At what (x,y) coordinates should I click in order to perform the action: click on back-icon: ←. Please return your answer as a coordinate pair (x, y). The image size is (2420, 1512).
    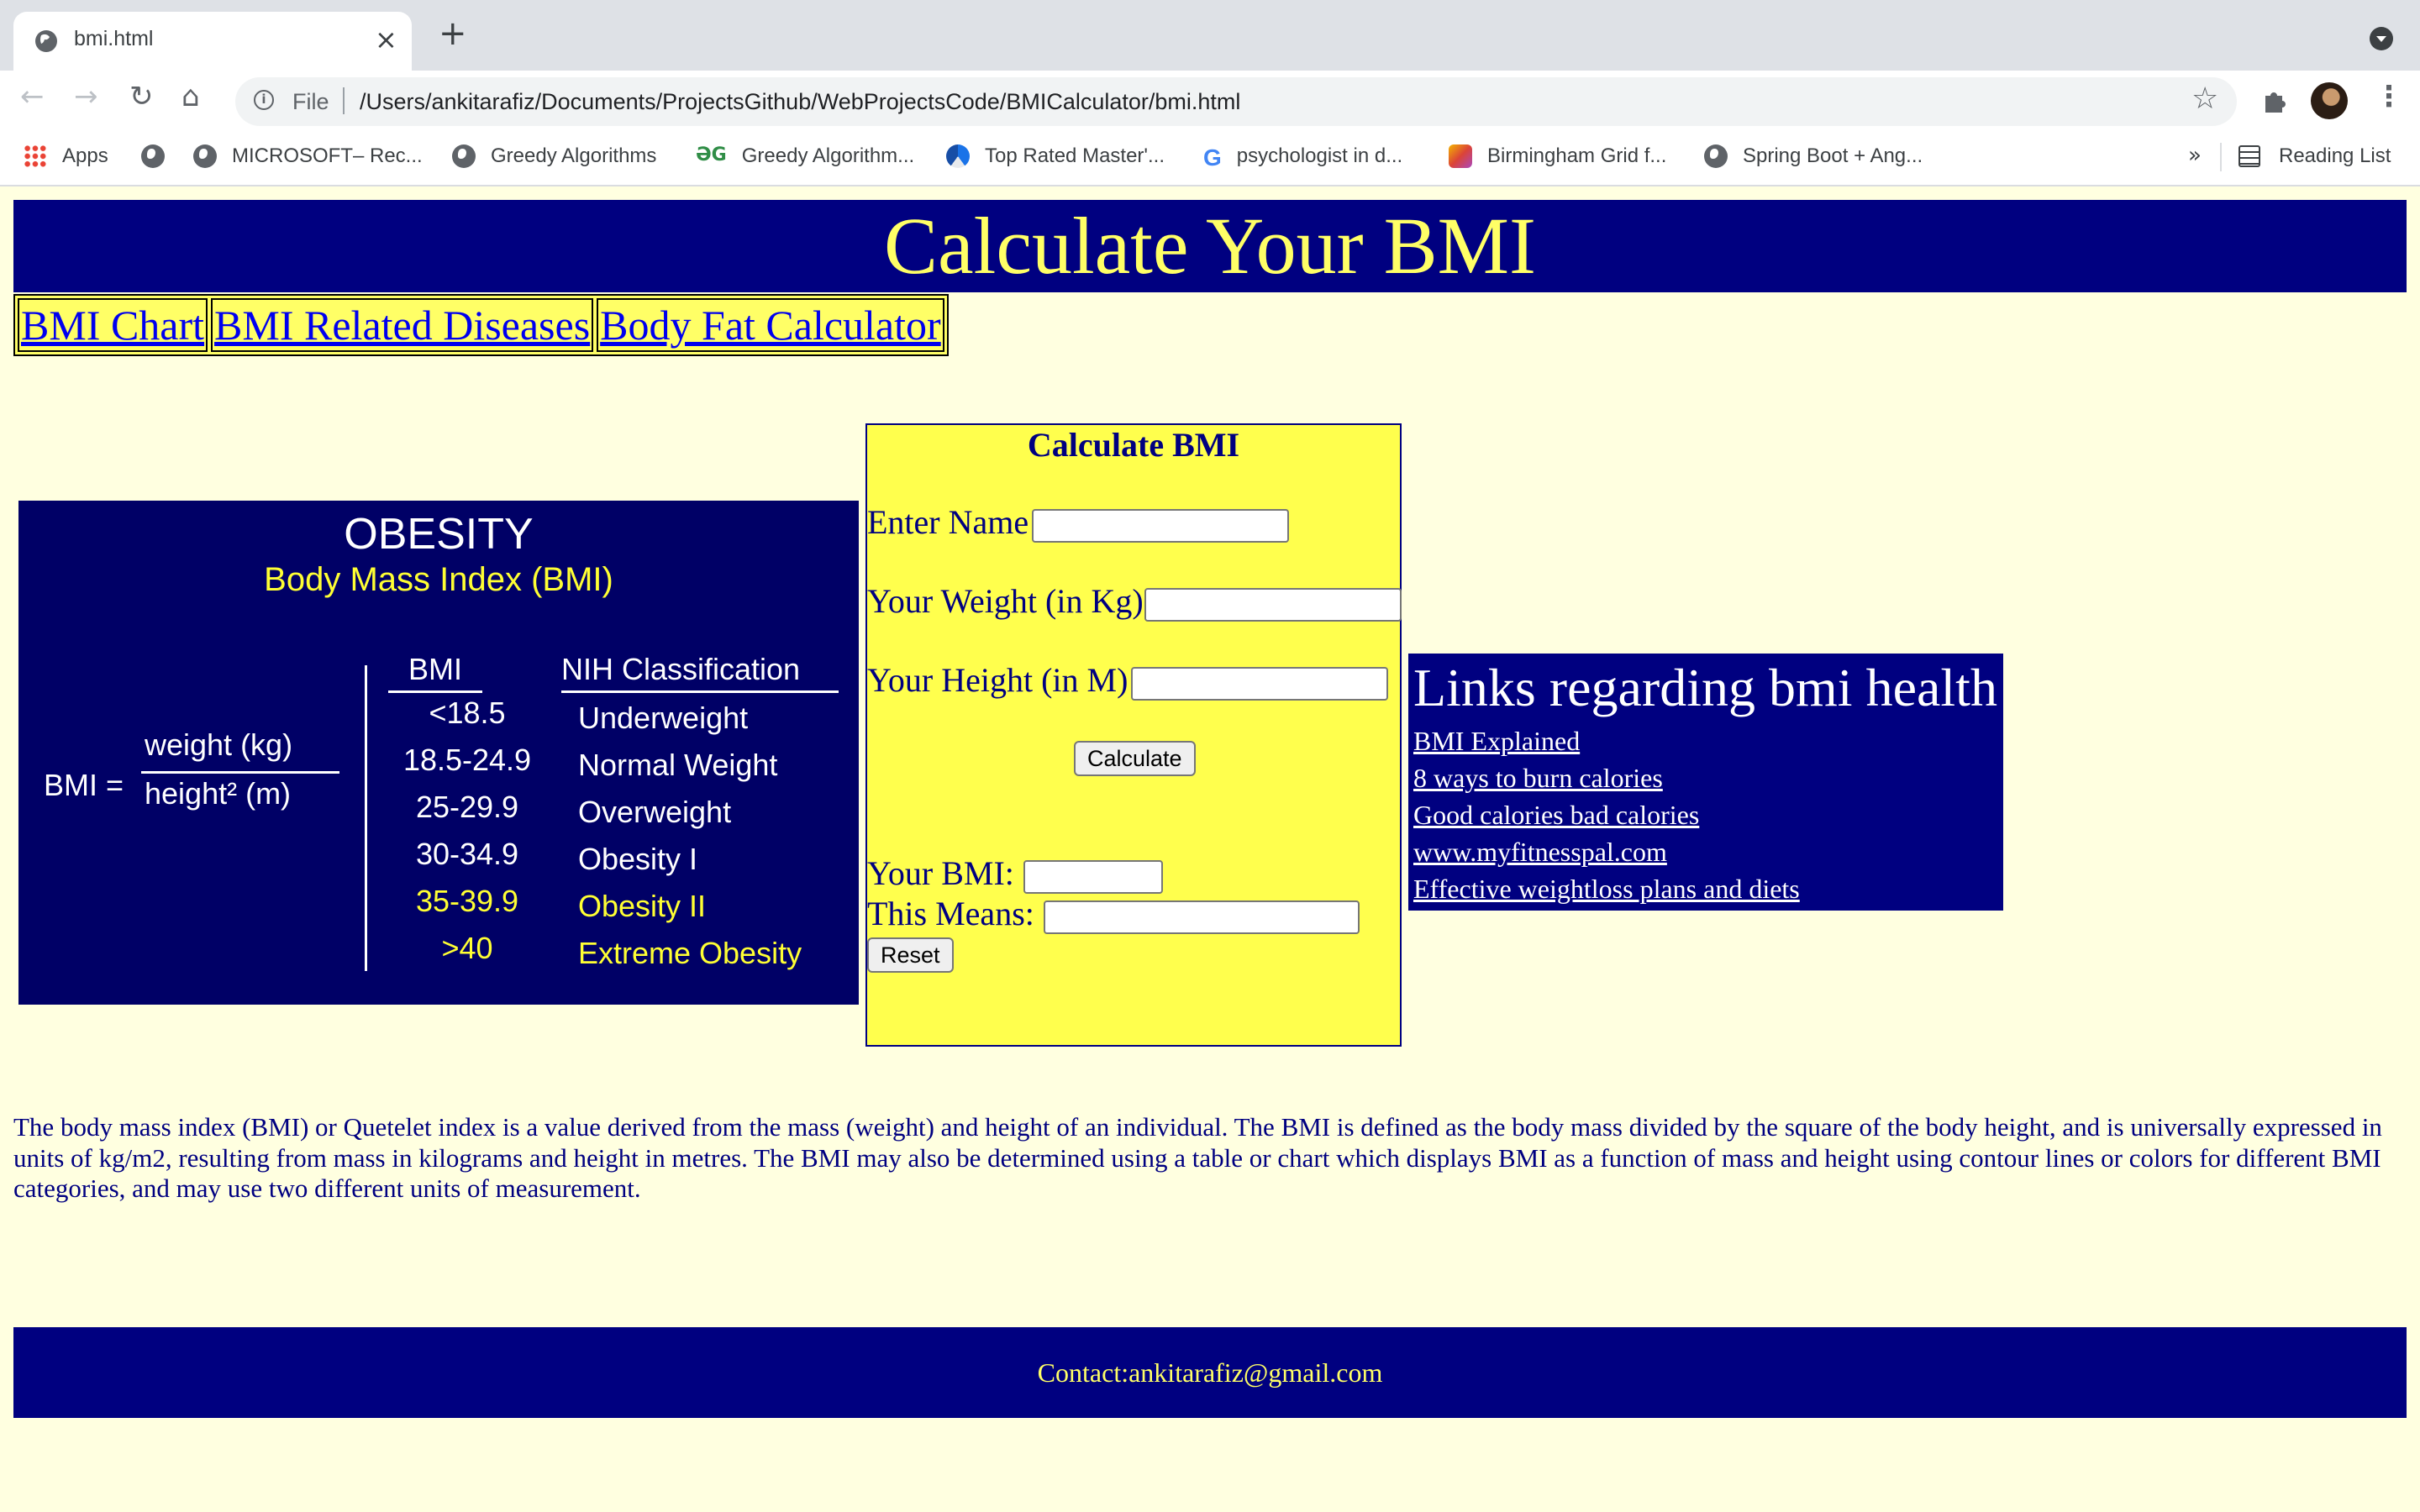
    Looking at the image, I should click on (33, 96).